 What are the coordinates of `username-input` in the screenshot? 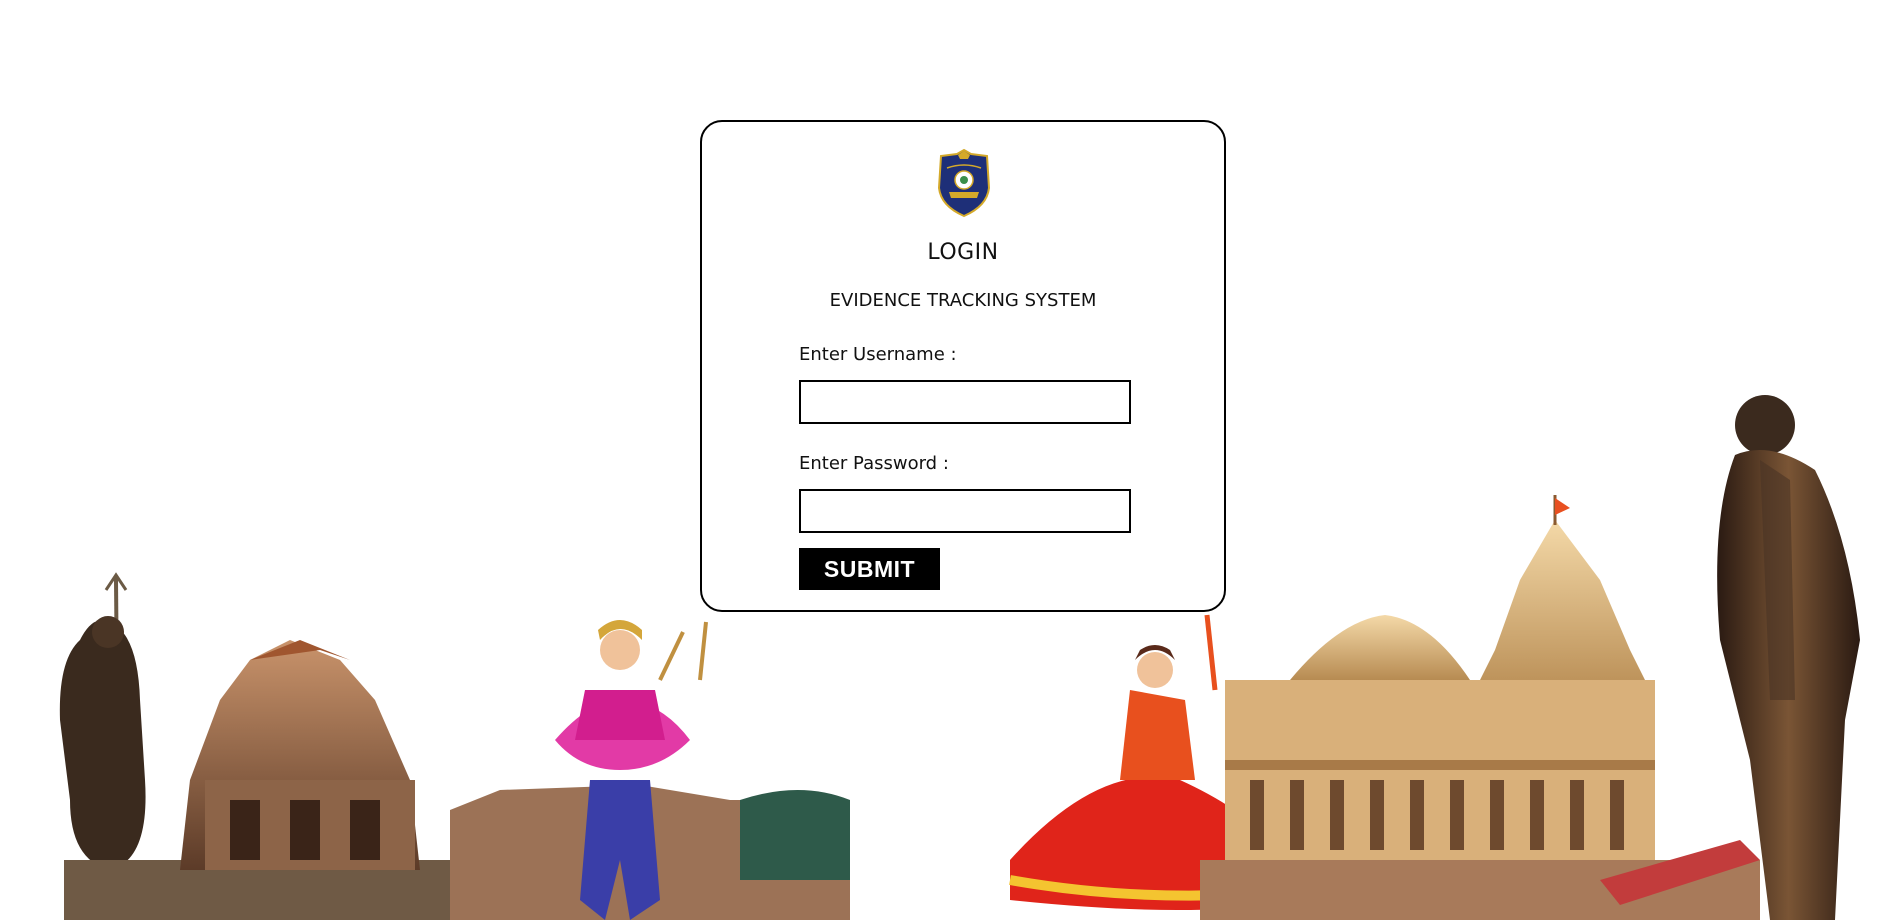 It's located at (965, 402).